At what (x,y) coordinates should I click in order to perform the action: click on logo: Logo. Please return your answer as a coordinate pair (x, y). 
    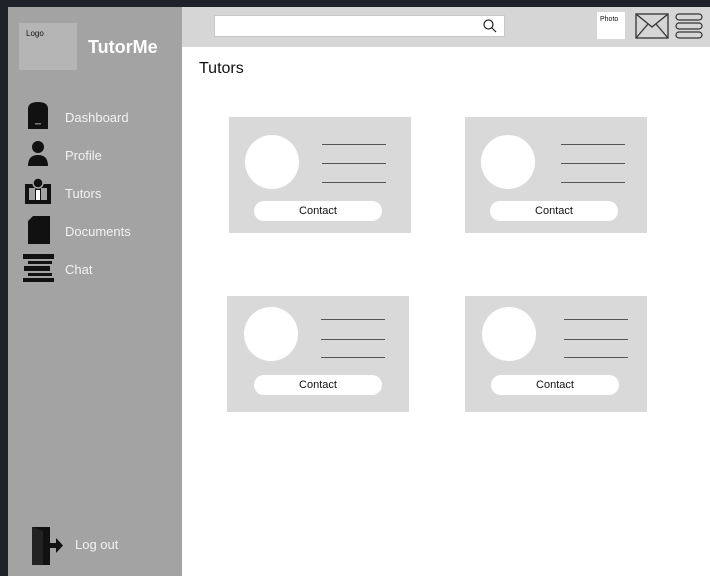
    Looking at the image, I should click on (48, 46).